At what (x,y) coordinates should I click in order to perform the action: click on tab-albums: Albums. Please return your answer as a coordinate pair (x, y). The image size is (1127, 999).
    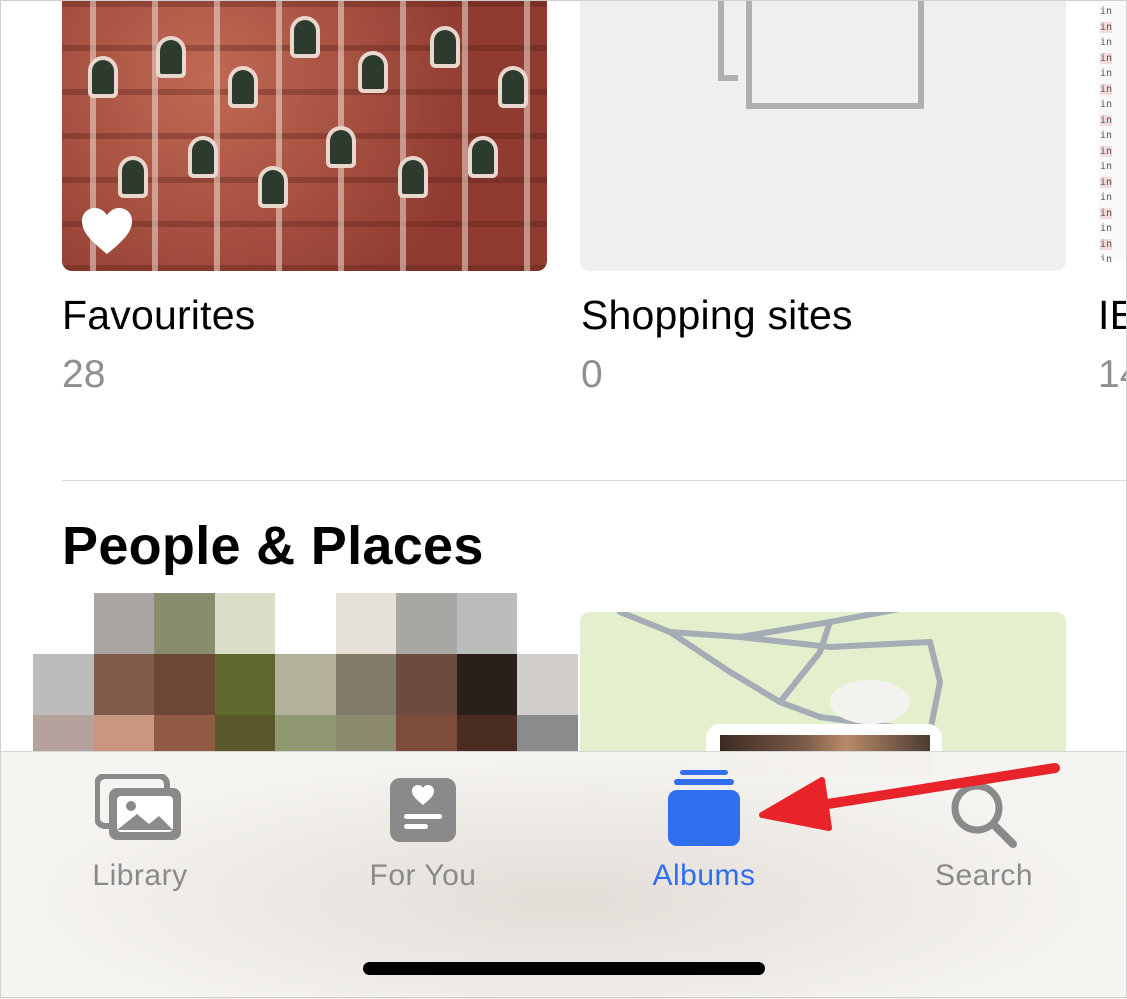
    Looking at the image, I should click on (704, 832).